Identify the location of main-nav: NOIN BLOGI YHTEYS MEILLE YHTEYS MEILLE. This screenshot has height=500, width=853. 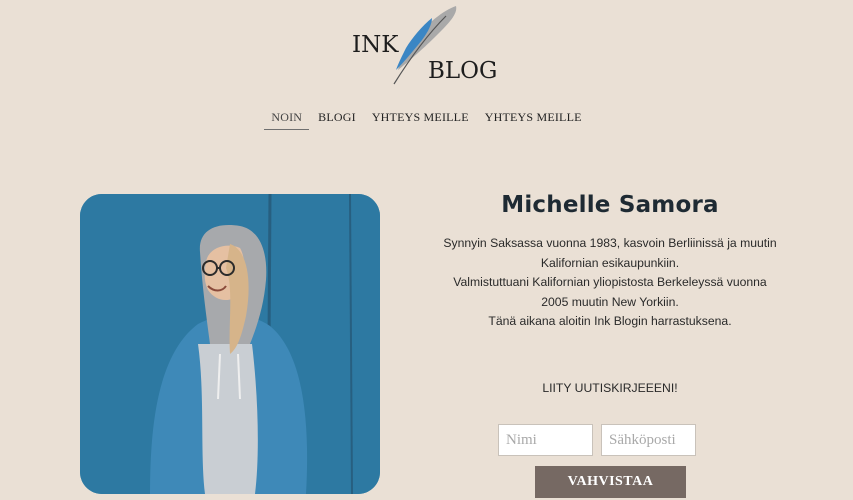
(426, 119).